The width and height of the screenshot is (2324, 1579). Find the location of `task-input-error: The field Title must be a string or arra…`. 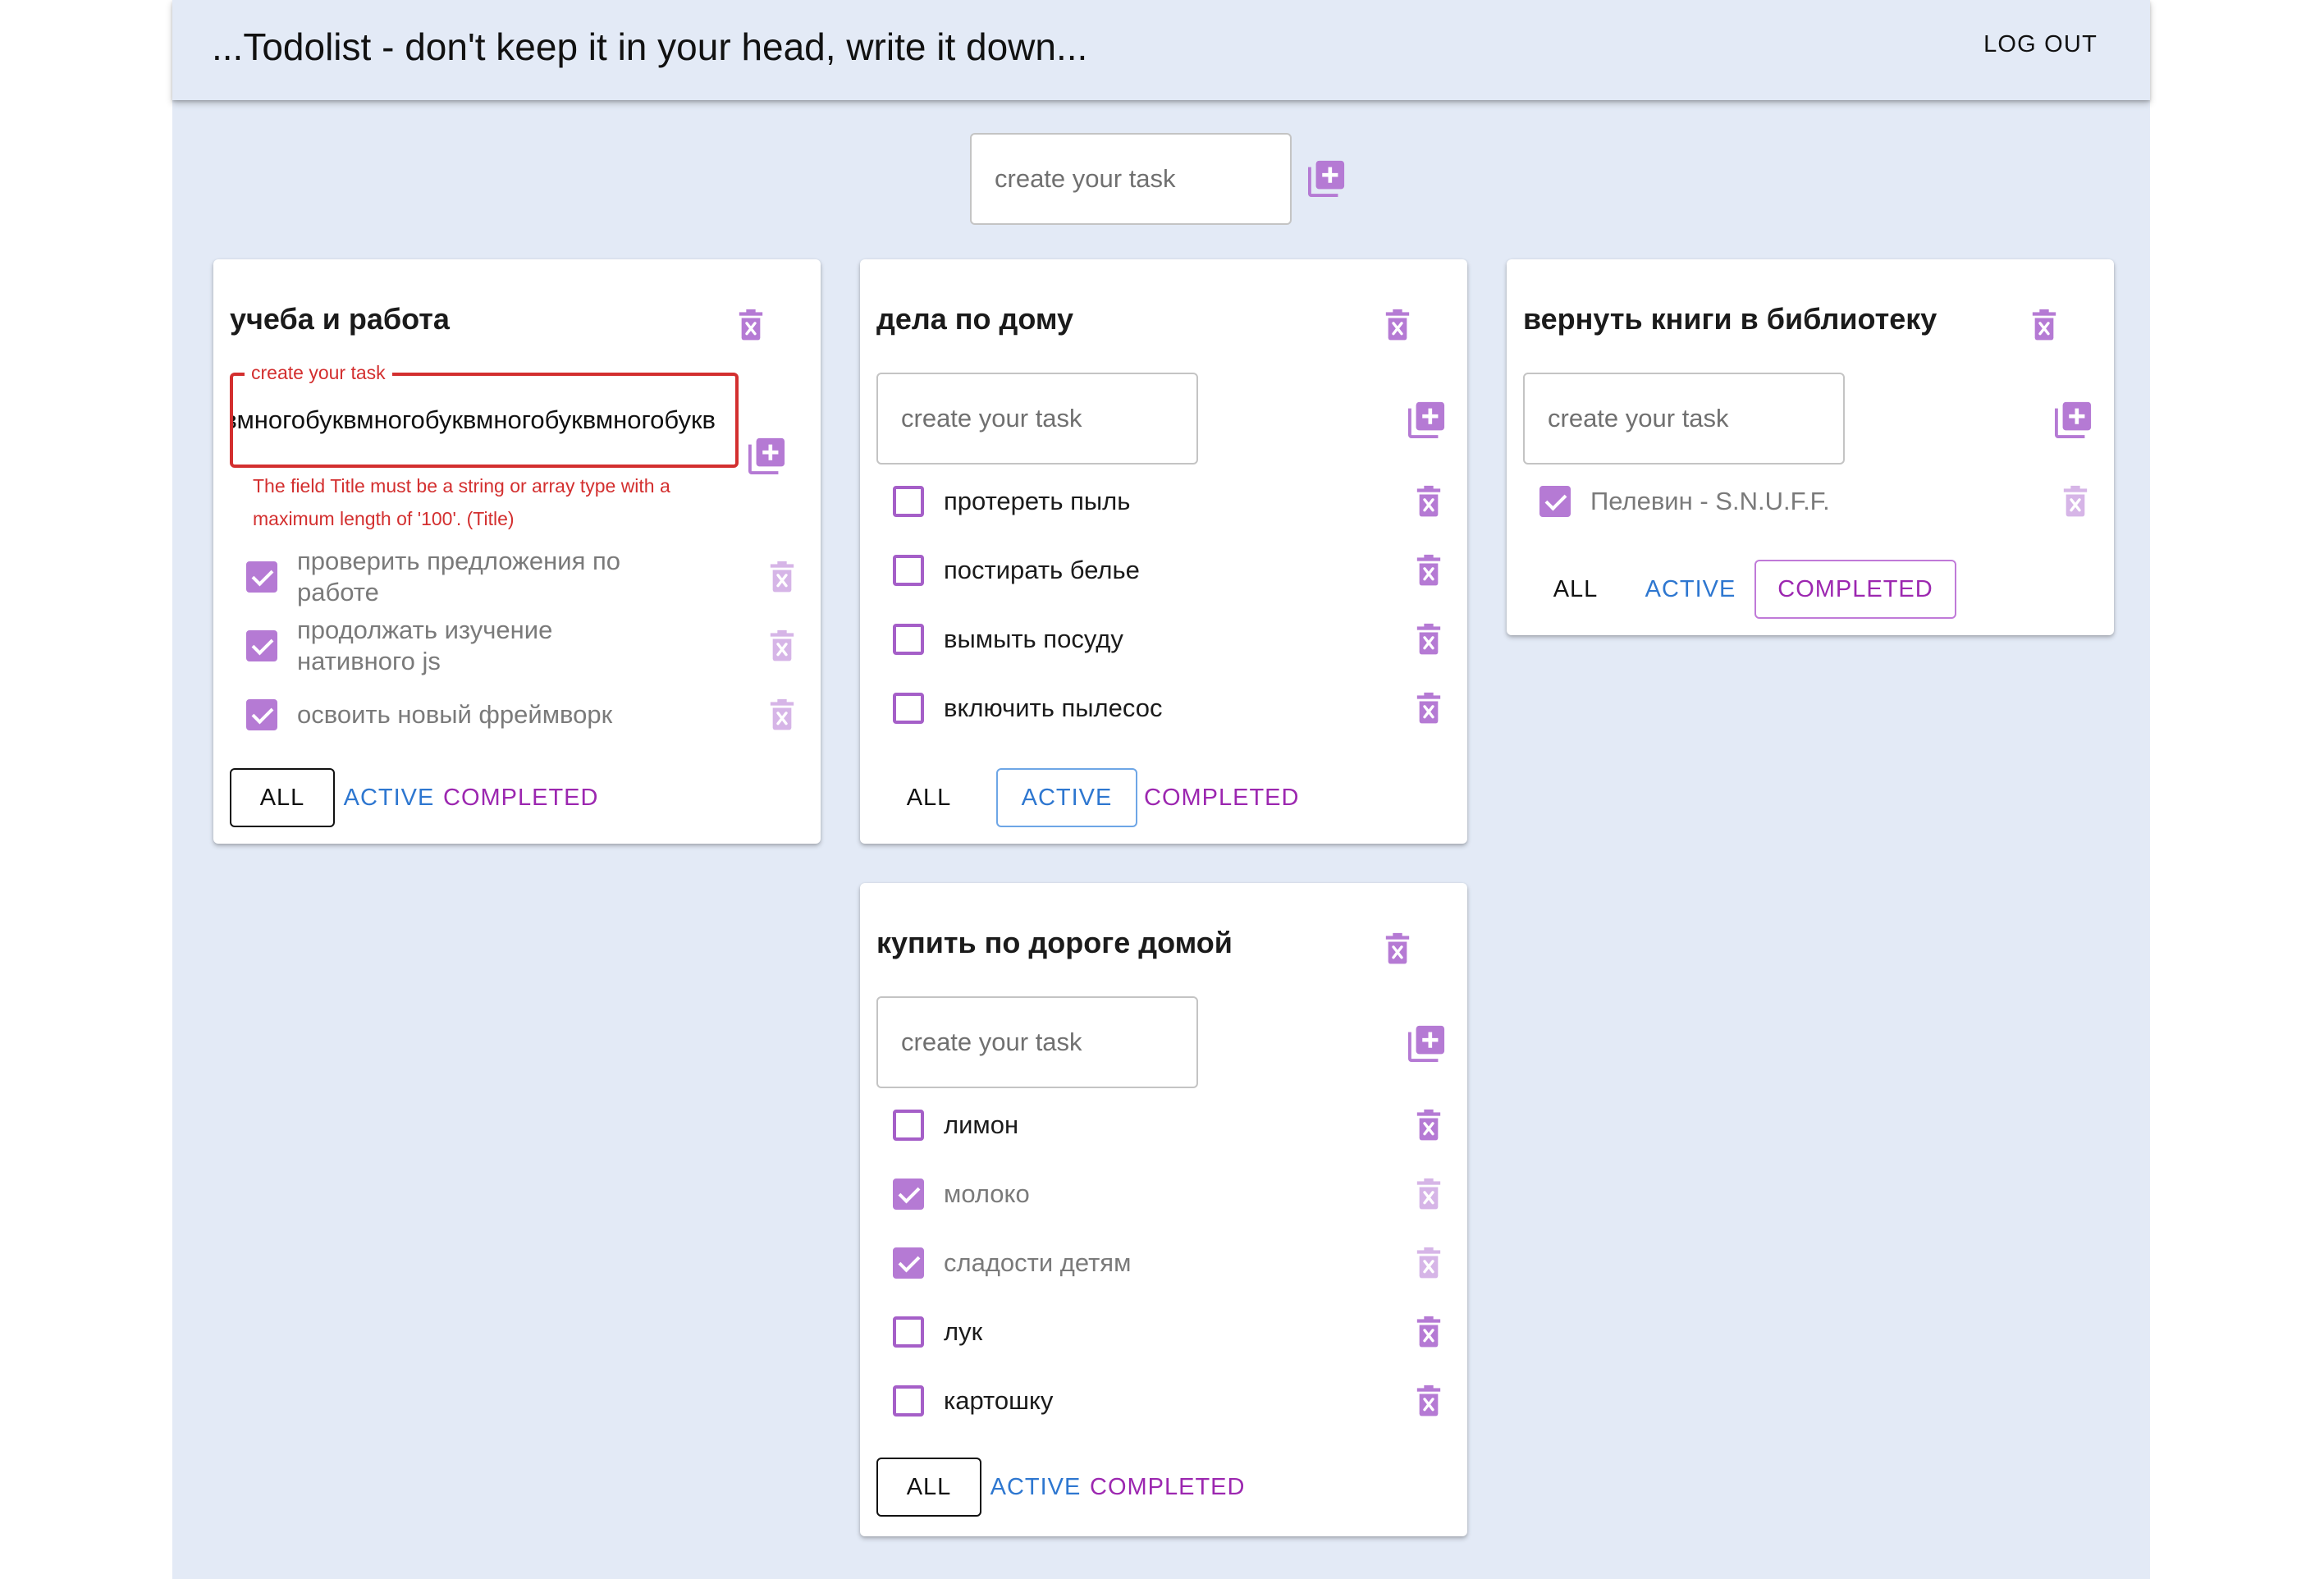

task-input-error: The field Title must be a string or arra… is located at coordinates (461, 502).